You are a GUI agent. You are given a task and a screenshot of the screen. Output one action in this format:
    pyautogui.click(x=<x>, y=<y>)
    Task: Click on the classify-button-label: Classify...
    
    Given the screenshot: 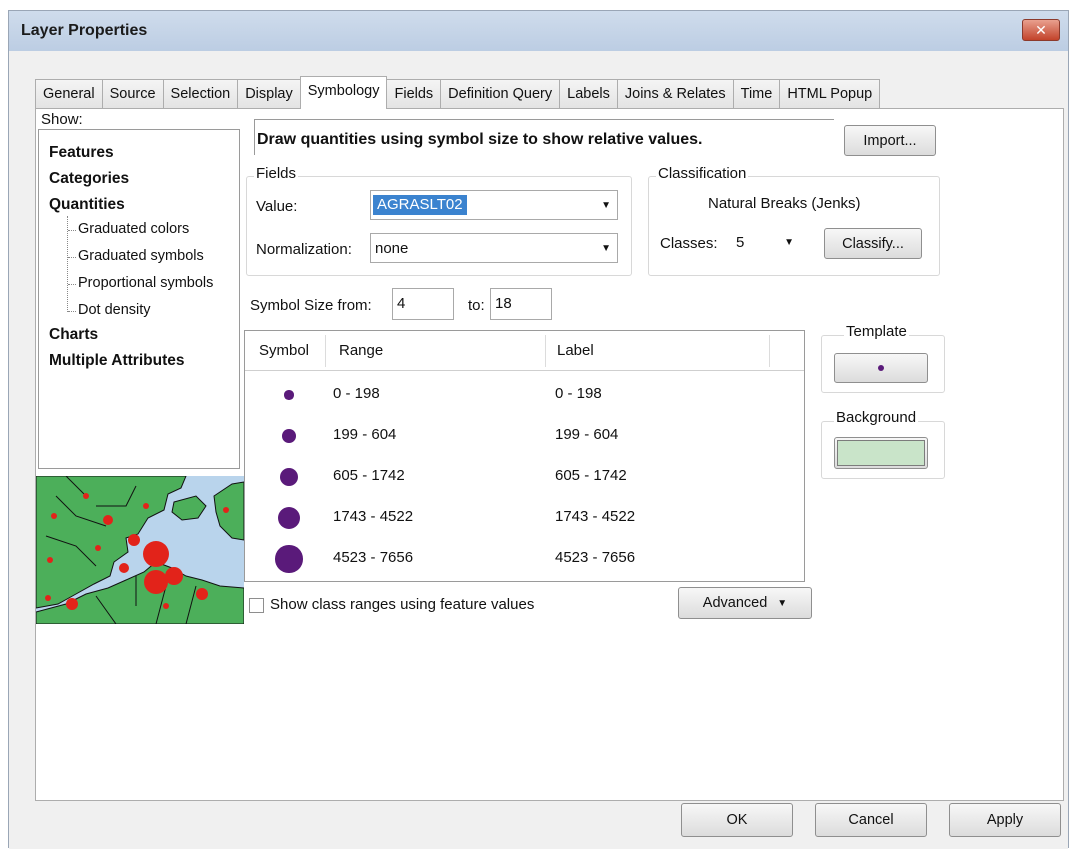 What is the action you would take?
    pyautogui.click(x=873, y=243)
    